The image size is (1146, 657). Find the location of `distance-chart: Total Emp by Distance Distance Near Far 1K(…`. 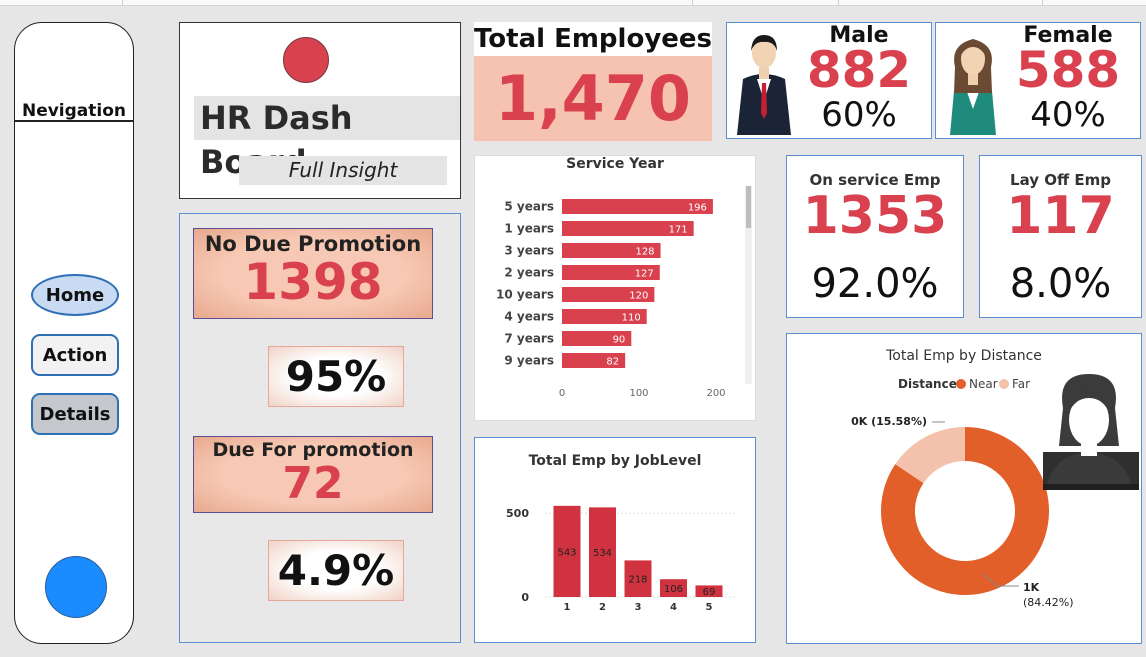

distance-chart: Total Emp by Distance Distance Near Far 1K(… is located at coordinates (964, 488).